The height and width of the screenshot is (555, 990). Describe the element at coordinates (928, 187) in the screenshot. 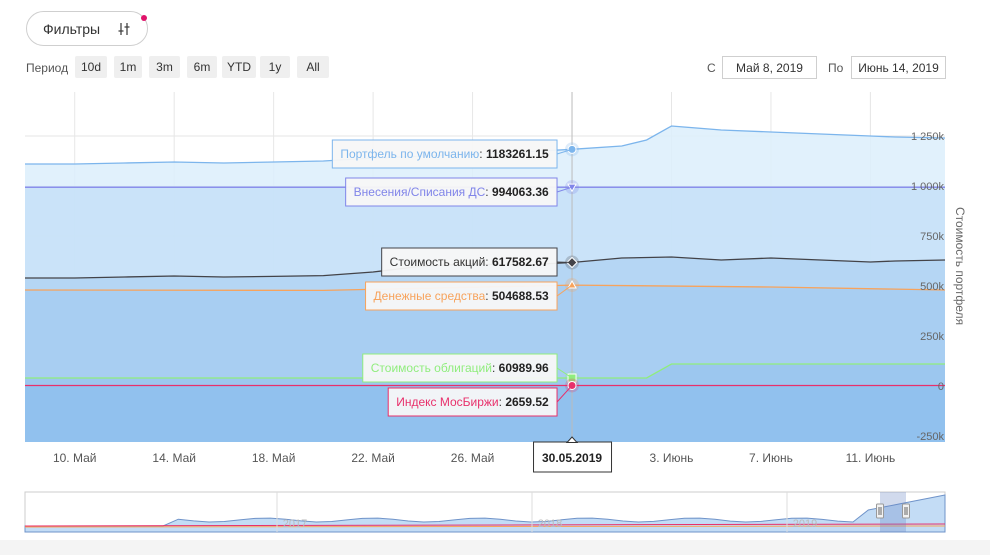

I see `y-tick-label: 1 000k` at that location.